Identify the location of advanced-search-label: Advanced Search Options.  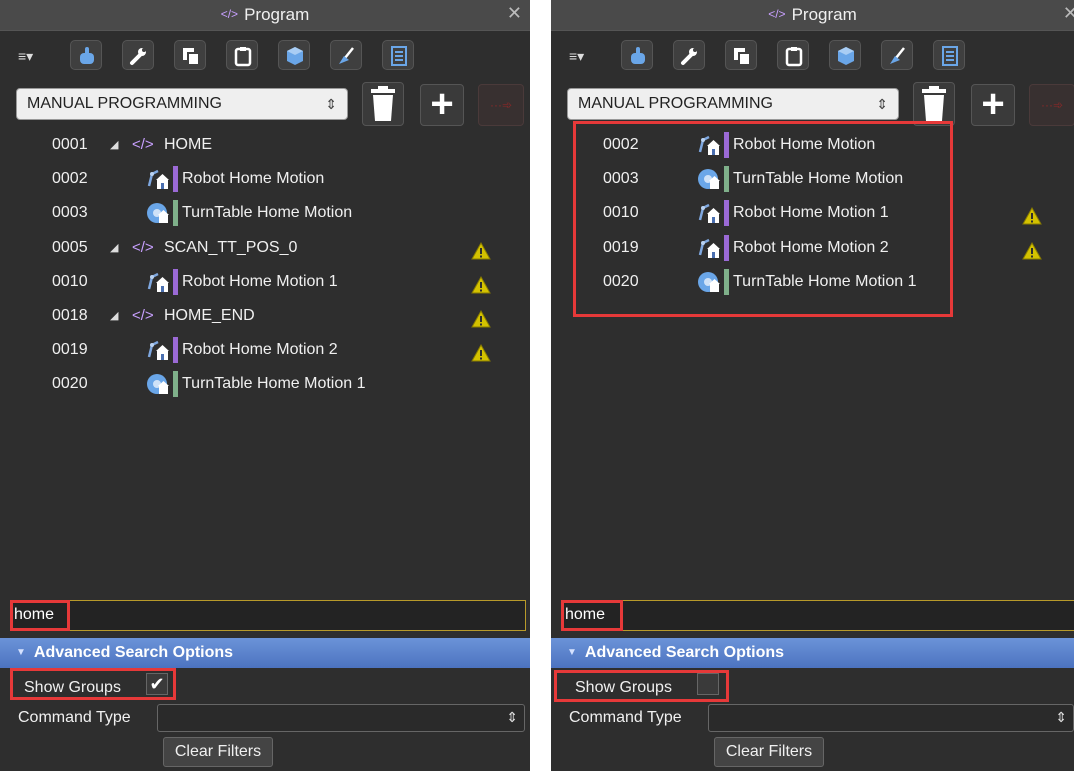
(133, 652).